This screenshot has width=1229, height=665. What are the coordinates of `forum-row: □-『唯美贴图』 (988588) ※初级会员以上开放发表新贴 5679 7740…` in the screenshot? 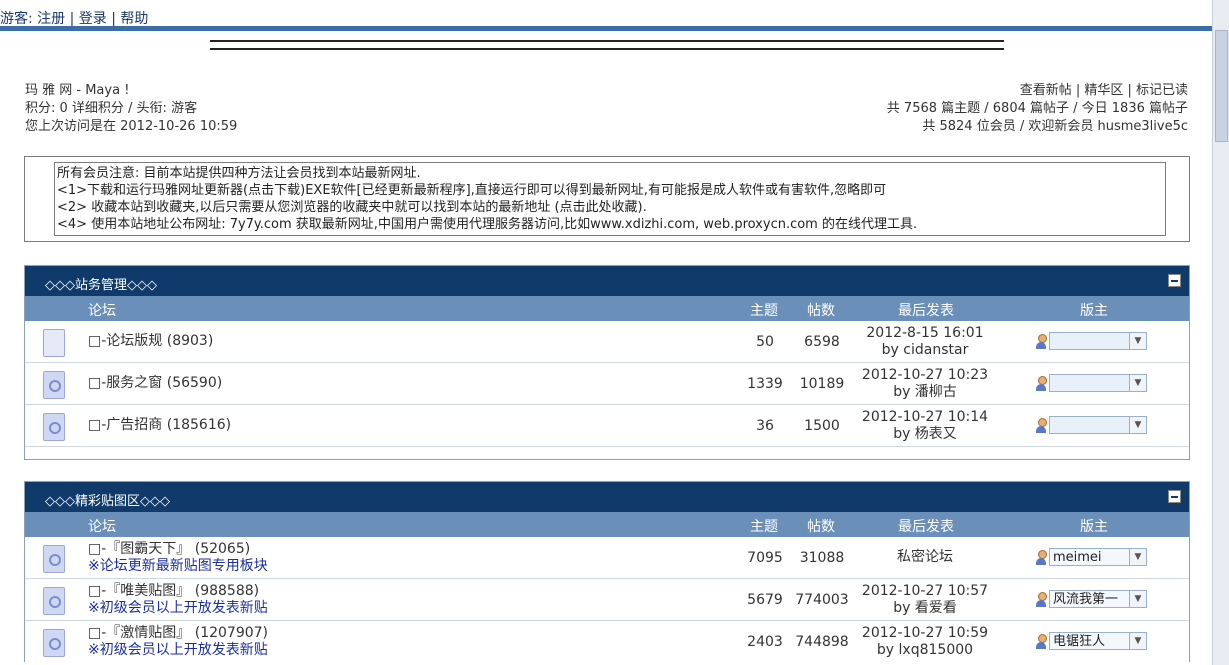 It's located at (607, 600).